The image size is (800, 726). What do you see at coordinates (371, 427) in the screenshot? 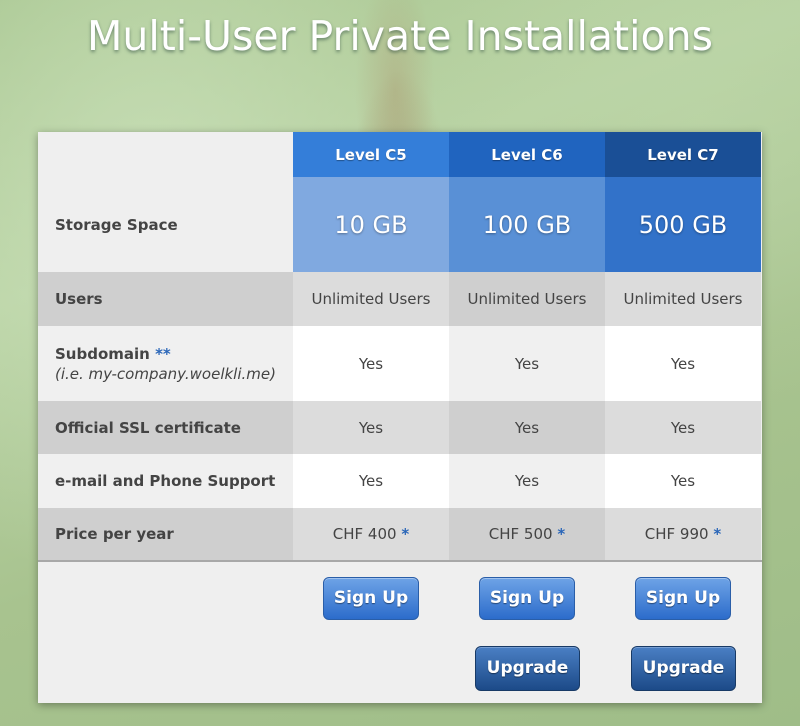
I see `ssl-value-c5: Yes` at bounding box center [371, 427].